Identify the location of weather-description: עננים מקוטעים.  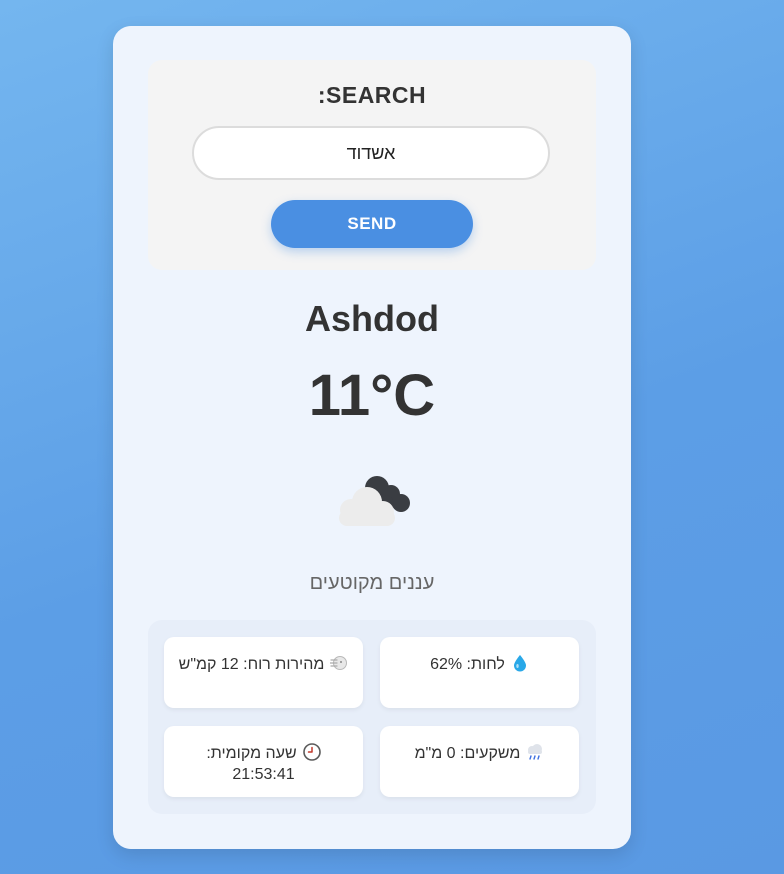
(372, 583).